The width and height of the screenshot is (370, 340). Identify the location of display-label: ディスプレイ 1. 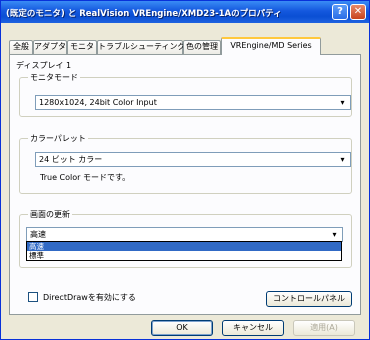
(44, 65).